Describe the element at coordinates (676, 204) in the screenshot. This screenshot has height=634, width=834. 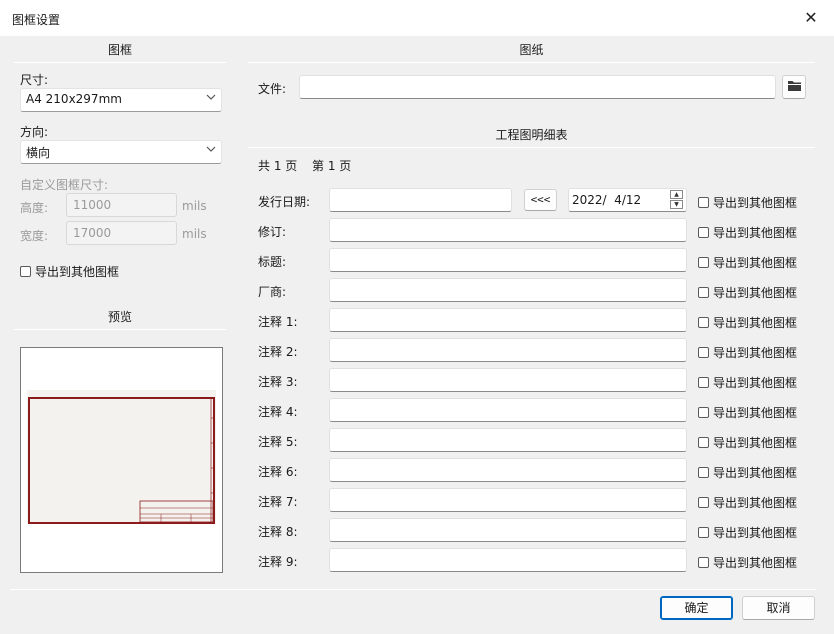
I see `spin-down-icon: ▼` at that location.